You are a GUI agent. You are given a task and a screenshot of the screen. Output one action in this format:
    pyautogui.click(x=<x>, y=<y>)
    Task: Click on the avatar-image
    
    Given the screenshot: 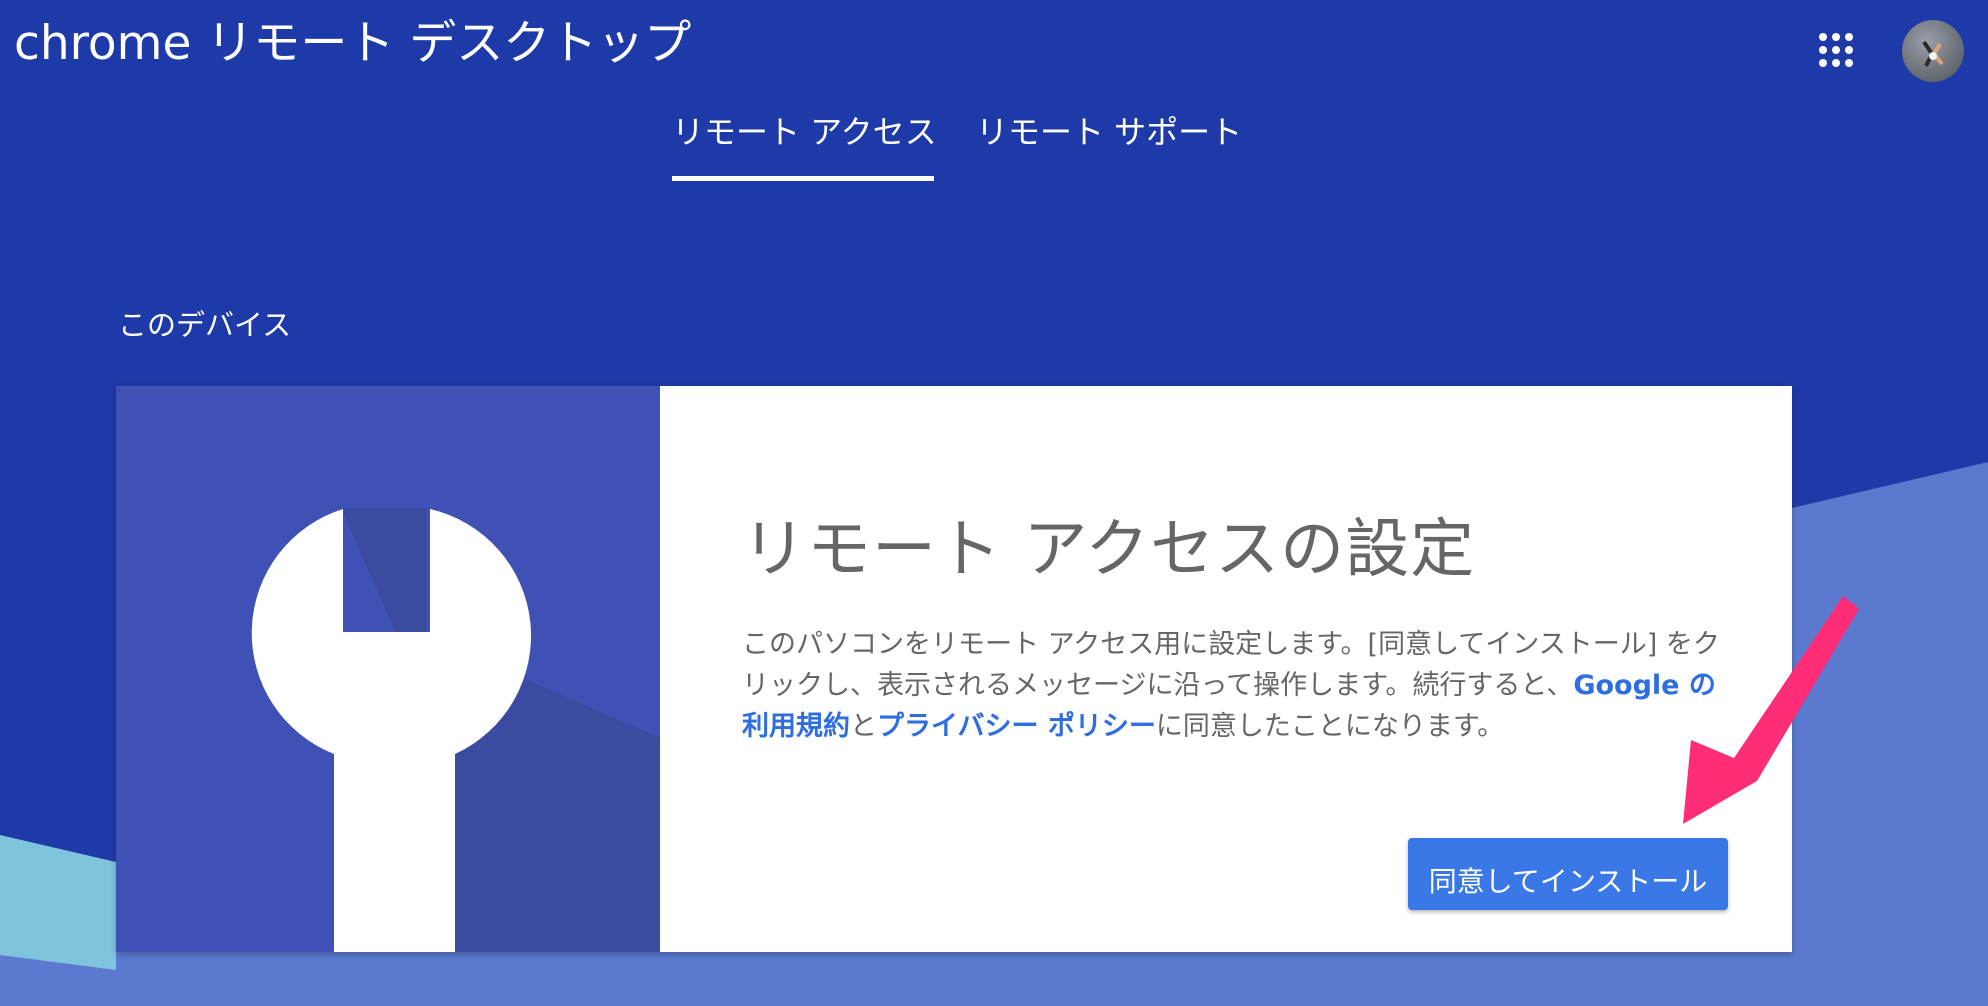 What is the action you would take?
    pyautogui.click(x=1933, y=53)
    